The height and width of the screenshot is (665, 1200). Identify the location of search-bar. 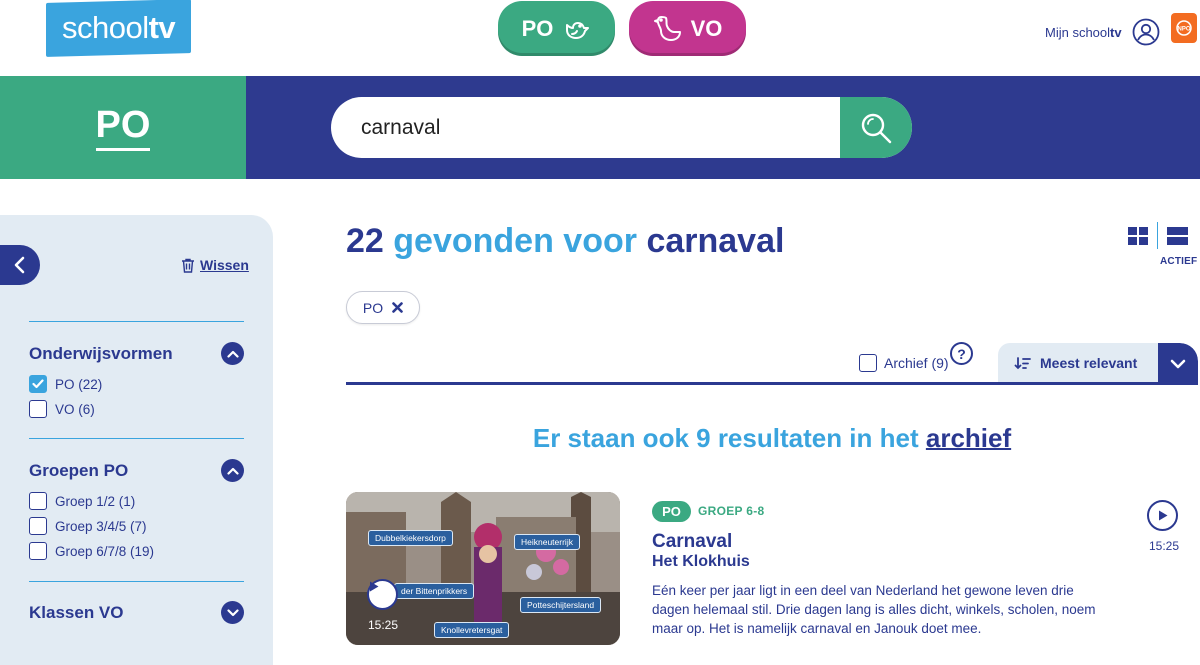
(621, 127).